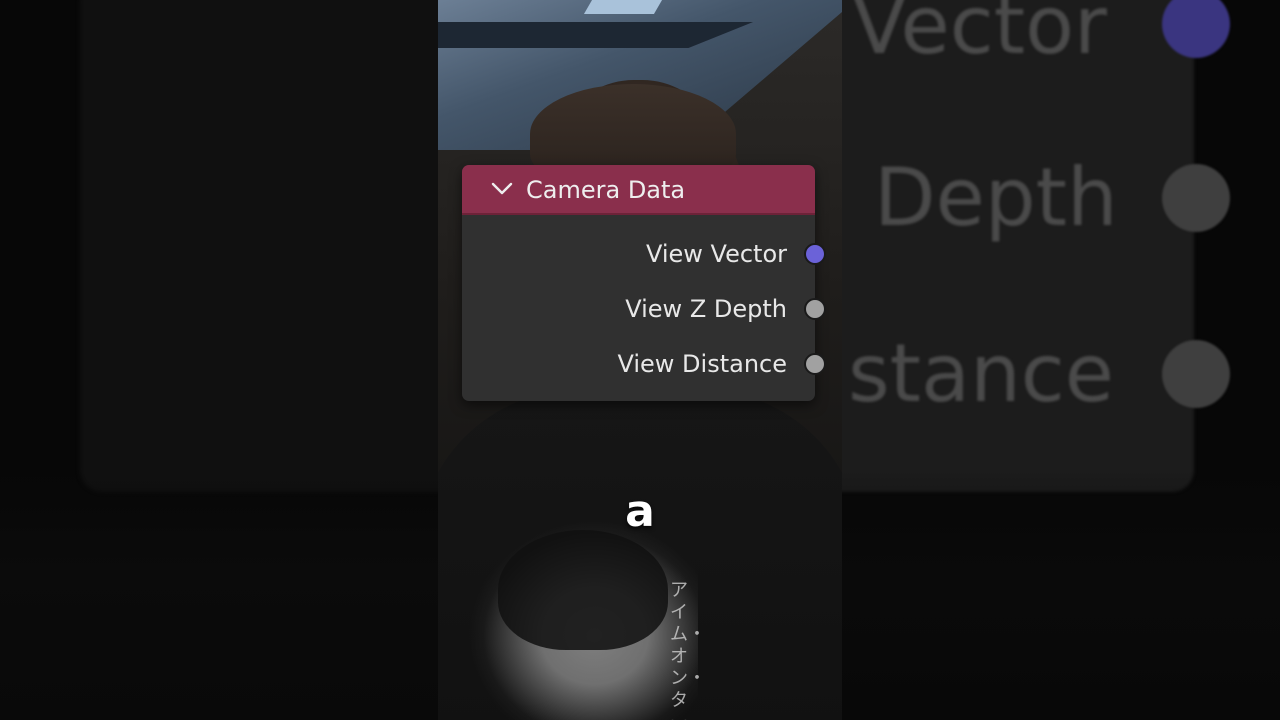 The width and height of the screenshot is (1280, 720). What do you see at coordinates (1196, 374) in the screenshot?
I see `ghost-socket-distance` at bounding box center [1196, 374].